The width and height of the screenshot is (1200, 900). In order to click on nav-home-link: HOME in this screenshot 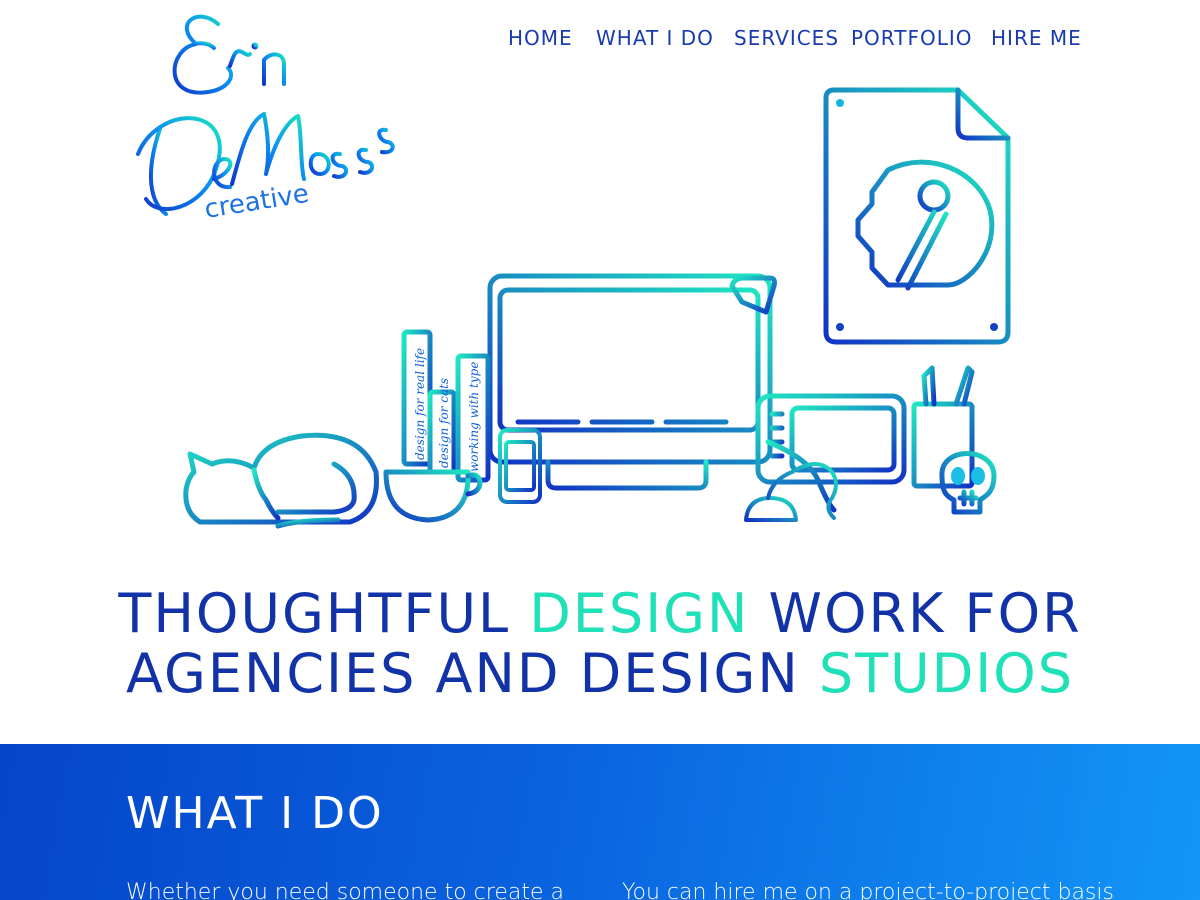, I will do `click(540, 38)`.